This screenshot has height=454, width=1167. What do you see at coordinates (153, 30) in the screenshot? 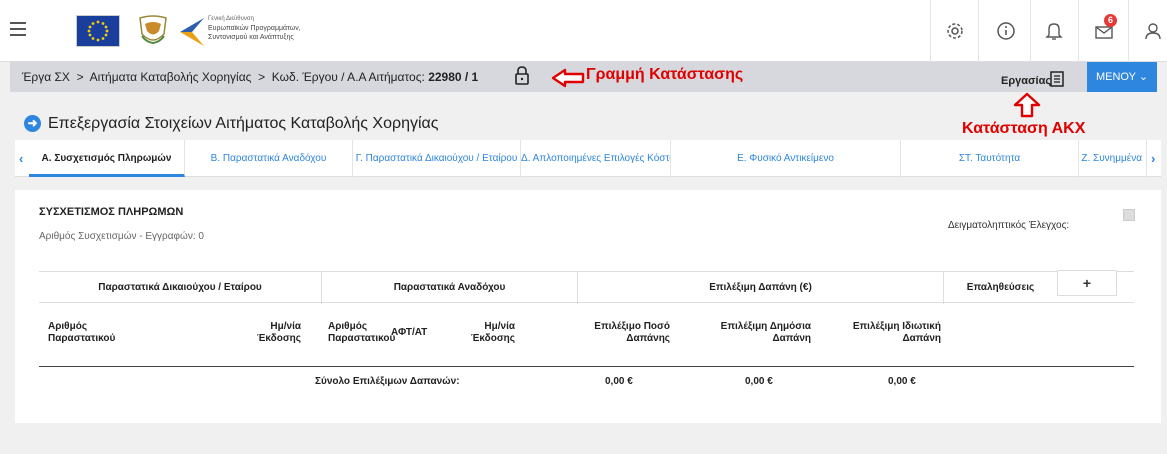
I see `cyprus-seal-logo` at bounding box center [153, 30].